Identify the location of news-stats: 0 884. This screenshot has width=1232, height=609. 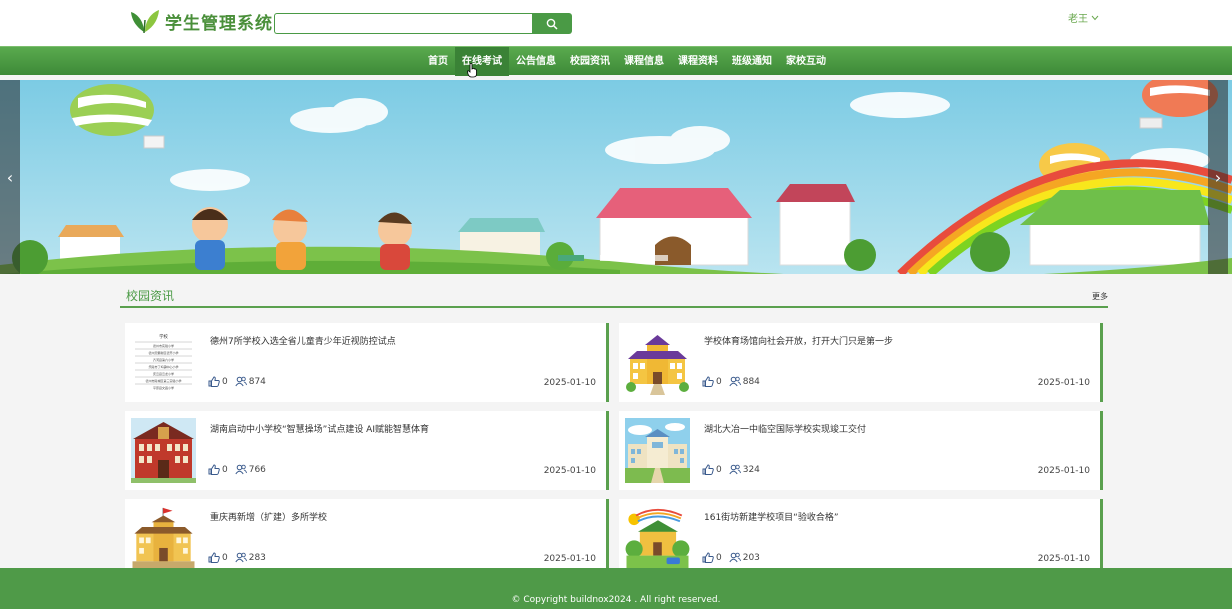
(734, 381).